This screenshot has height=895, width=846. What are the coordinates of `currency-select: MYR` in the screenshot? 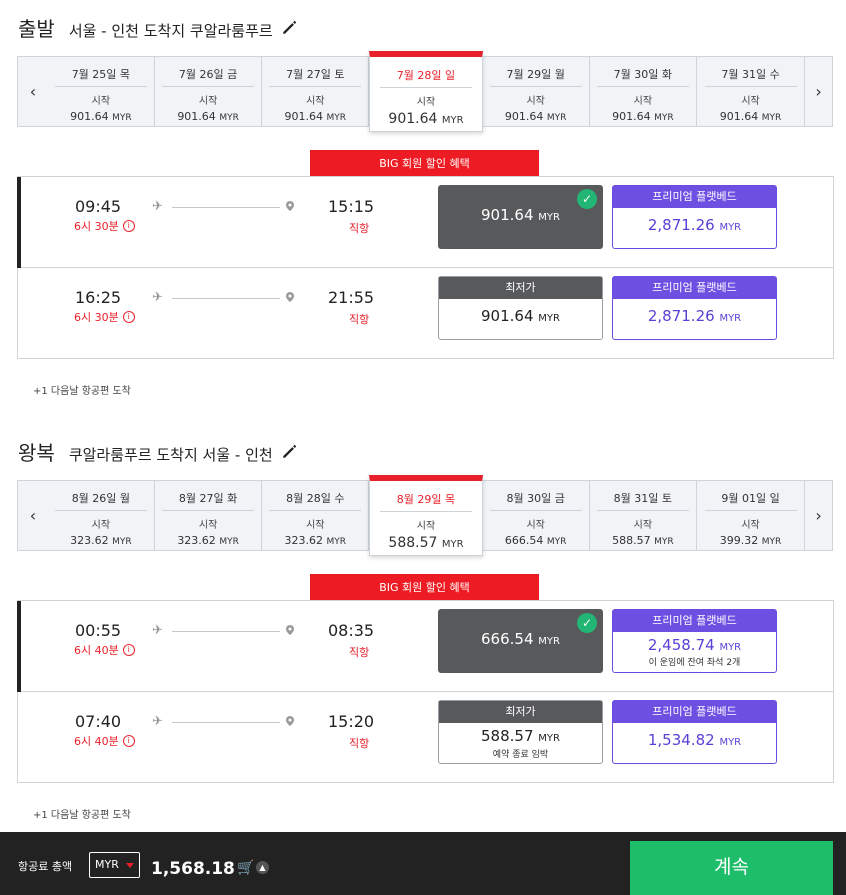 It's located at (114, 865).